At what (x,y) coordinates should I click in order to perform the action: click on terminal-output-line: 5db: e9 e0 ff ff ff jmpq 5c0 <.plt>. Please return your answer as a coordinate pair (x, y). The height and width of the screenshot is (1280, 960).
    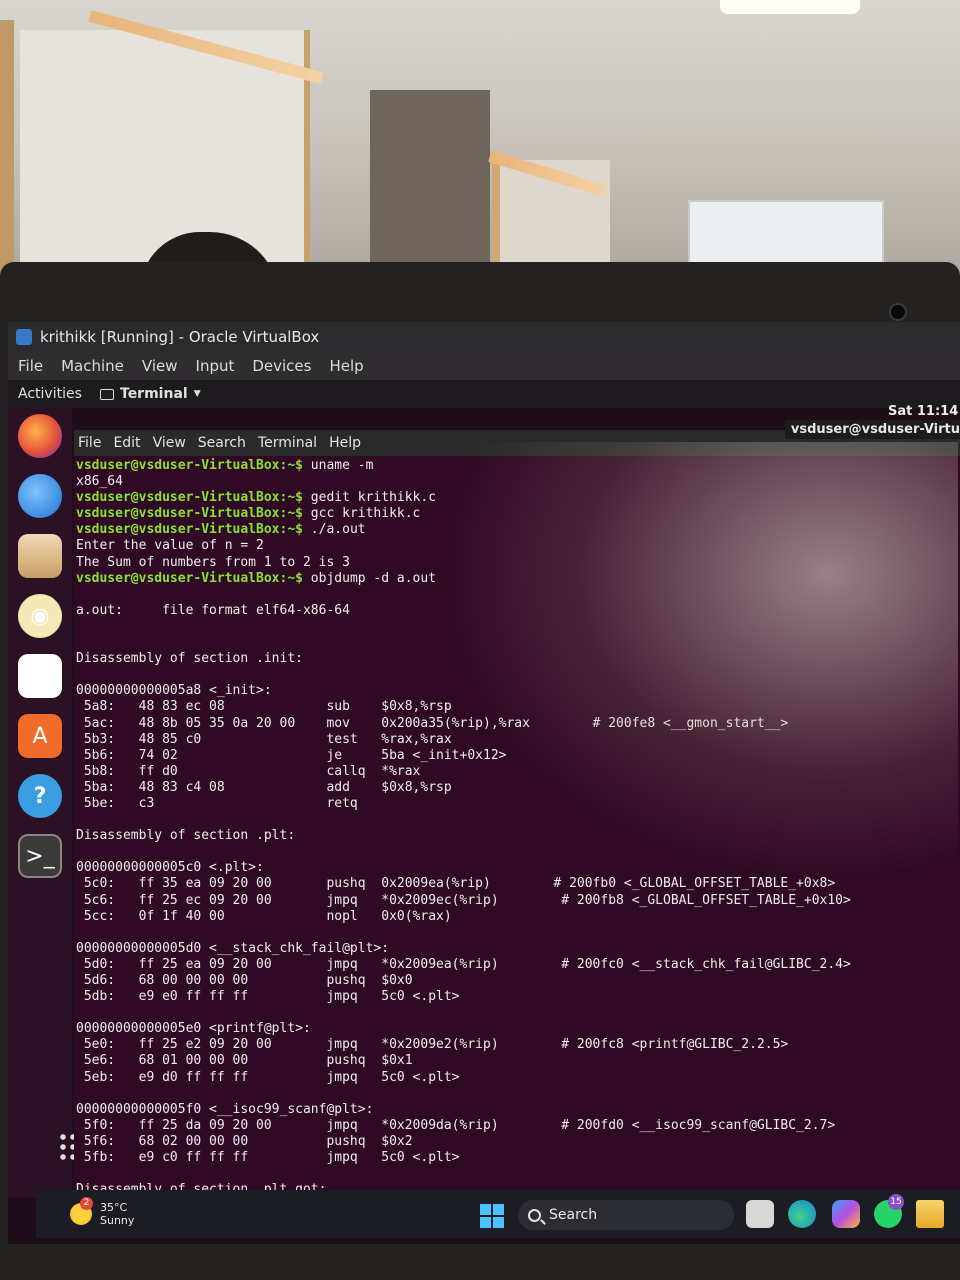
    Looking at the image, I should click on (516, 997).